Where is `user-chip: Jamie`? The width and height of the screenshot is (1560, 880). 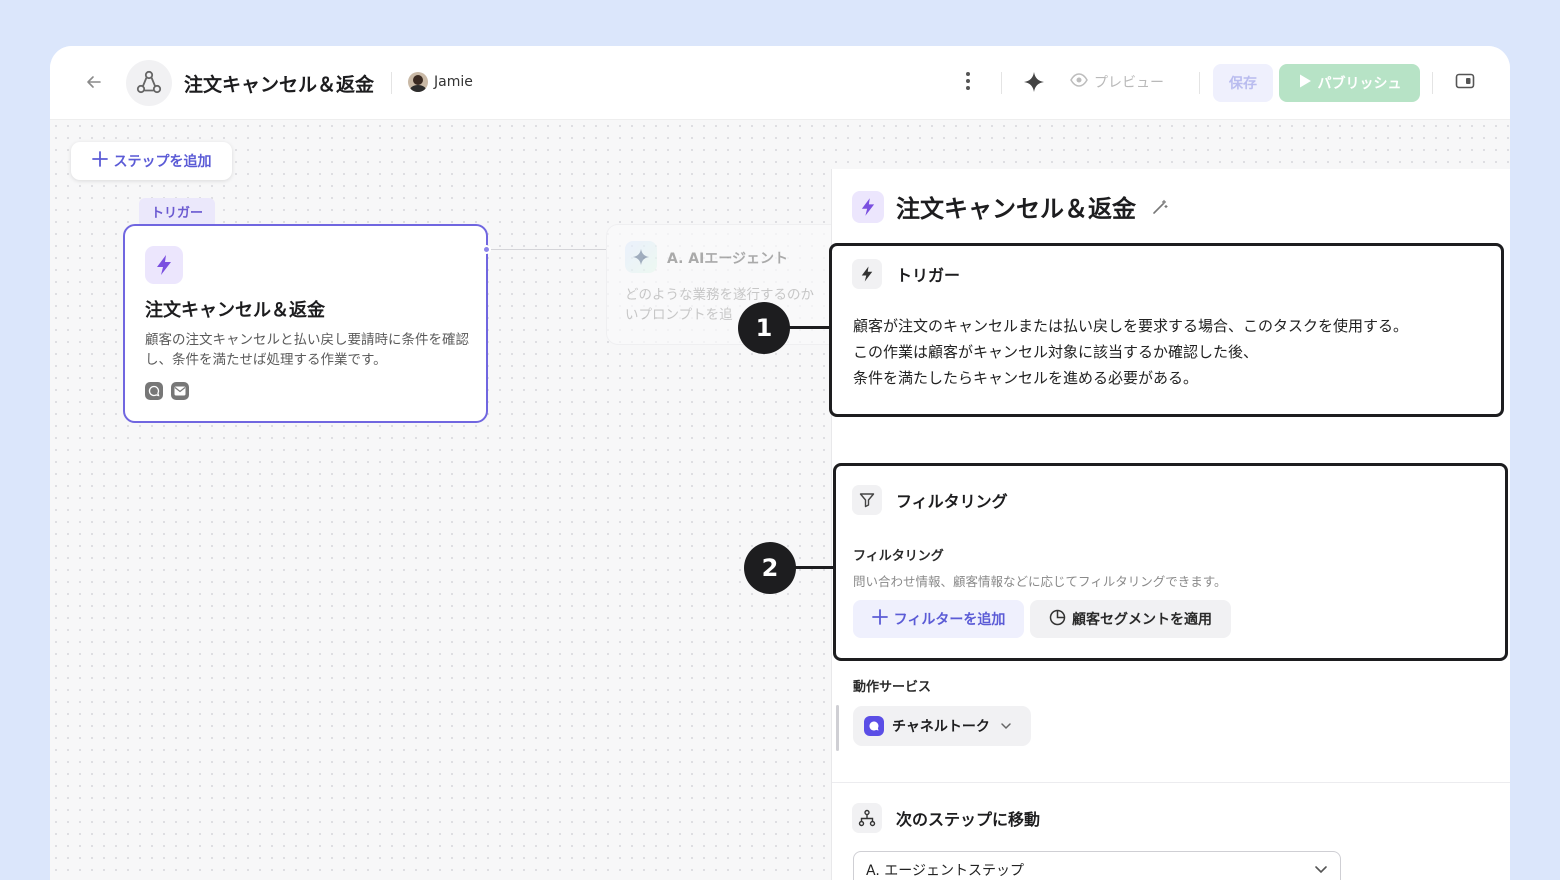
user-chip: Jamie is located at coordinates (440, 82).